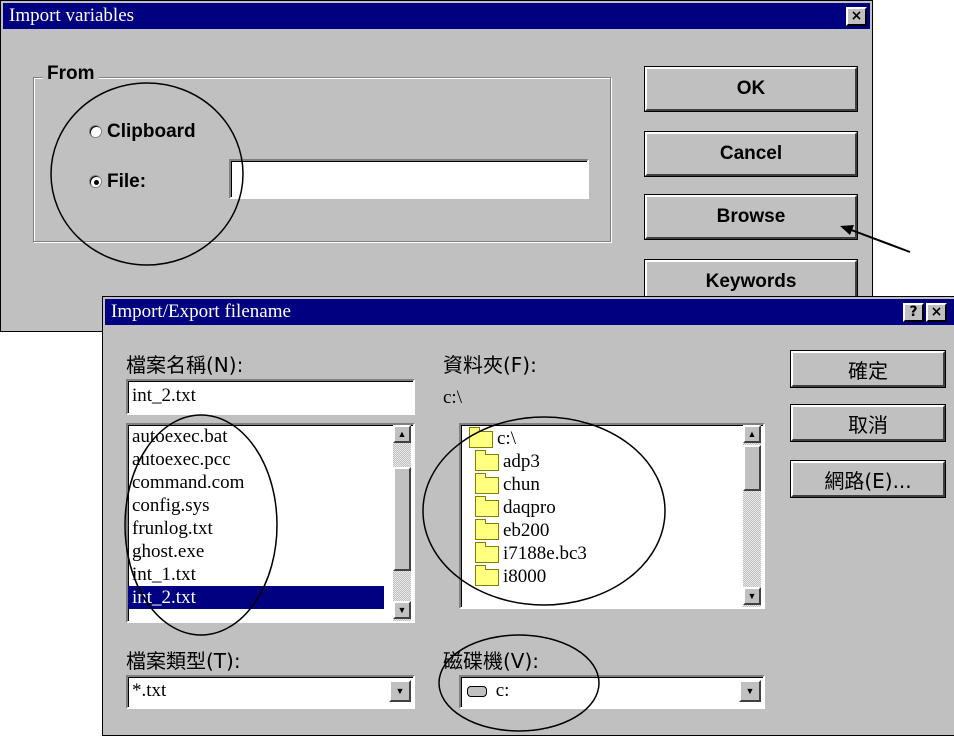  I want to click on drive-dropdown-button: ▼, so click(750, 691).